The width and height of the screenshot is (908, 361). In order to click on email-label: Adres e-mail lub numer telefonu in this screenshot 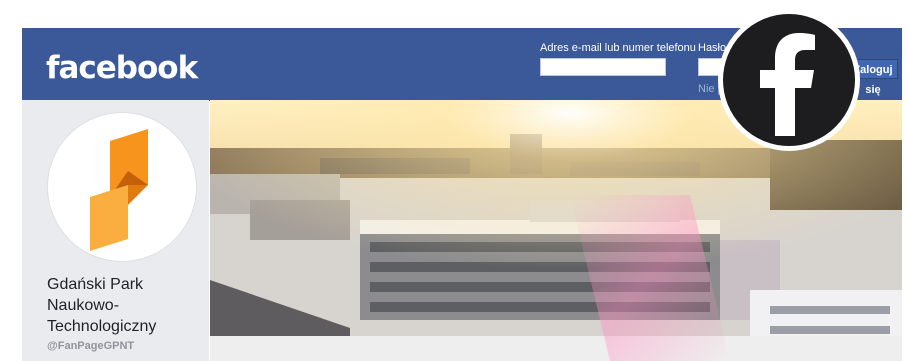, I will do `click(618, 48)`.